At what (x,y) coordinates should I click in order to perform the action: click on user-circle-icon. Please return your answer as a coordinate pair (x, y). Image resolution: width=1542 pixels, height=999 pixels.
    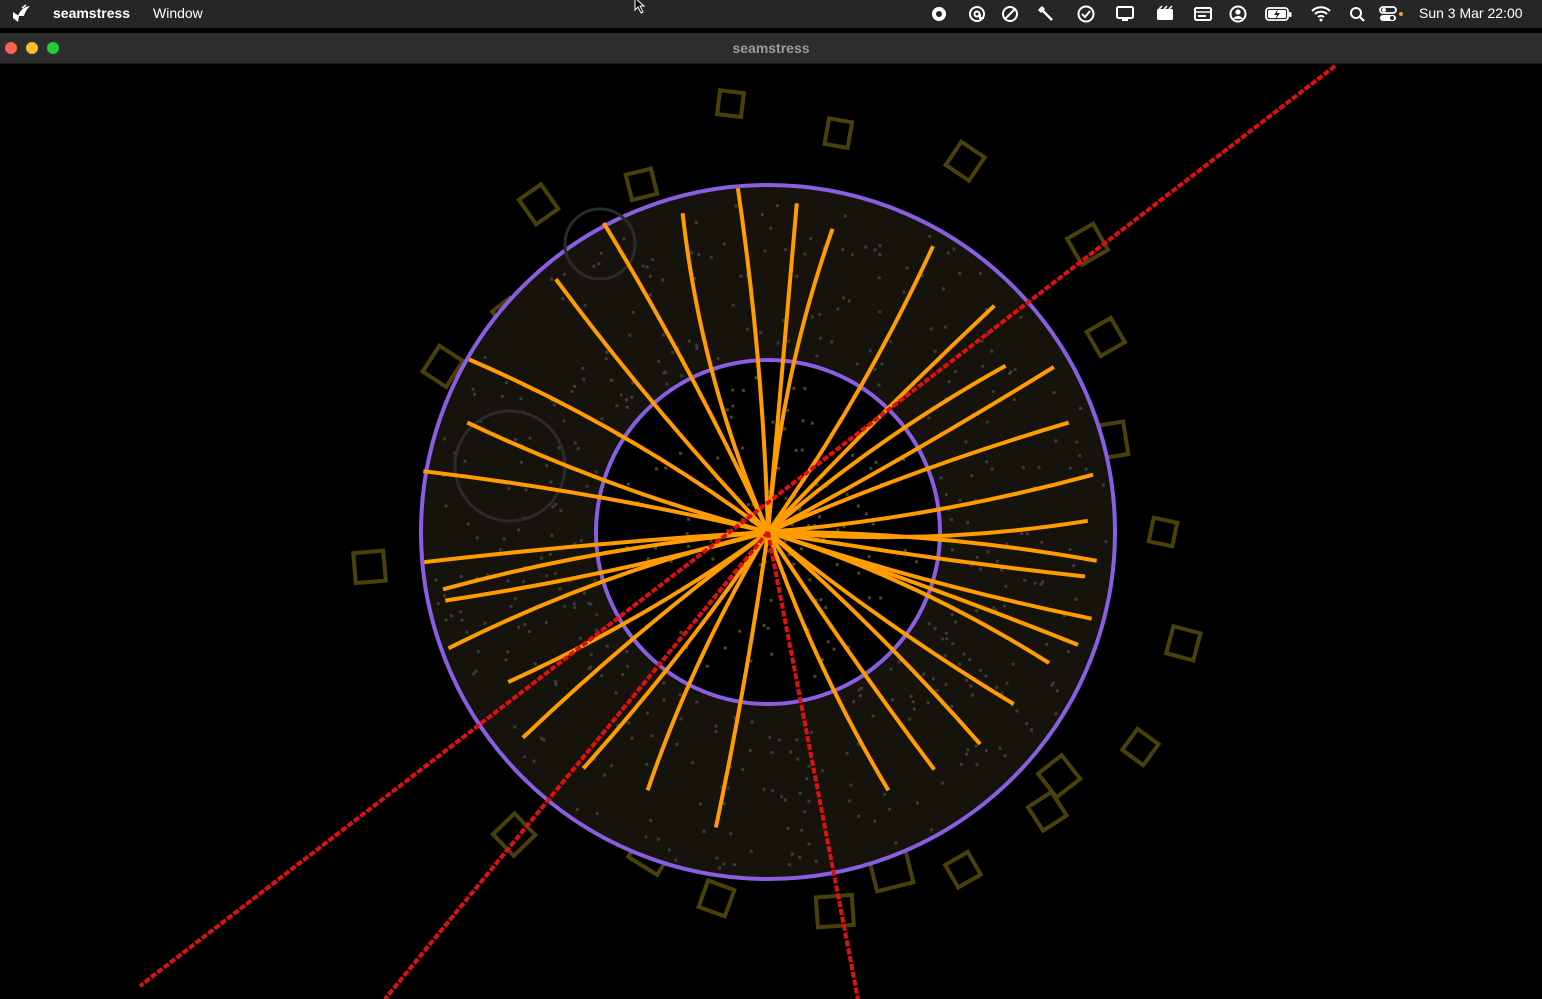
    Looking at the image, I should click on (1238, 14).